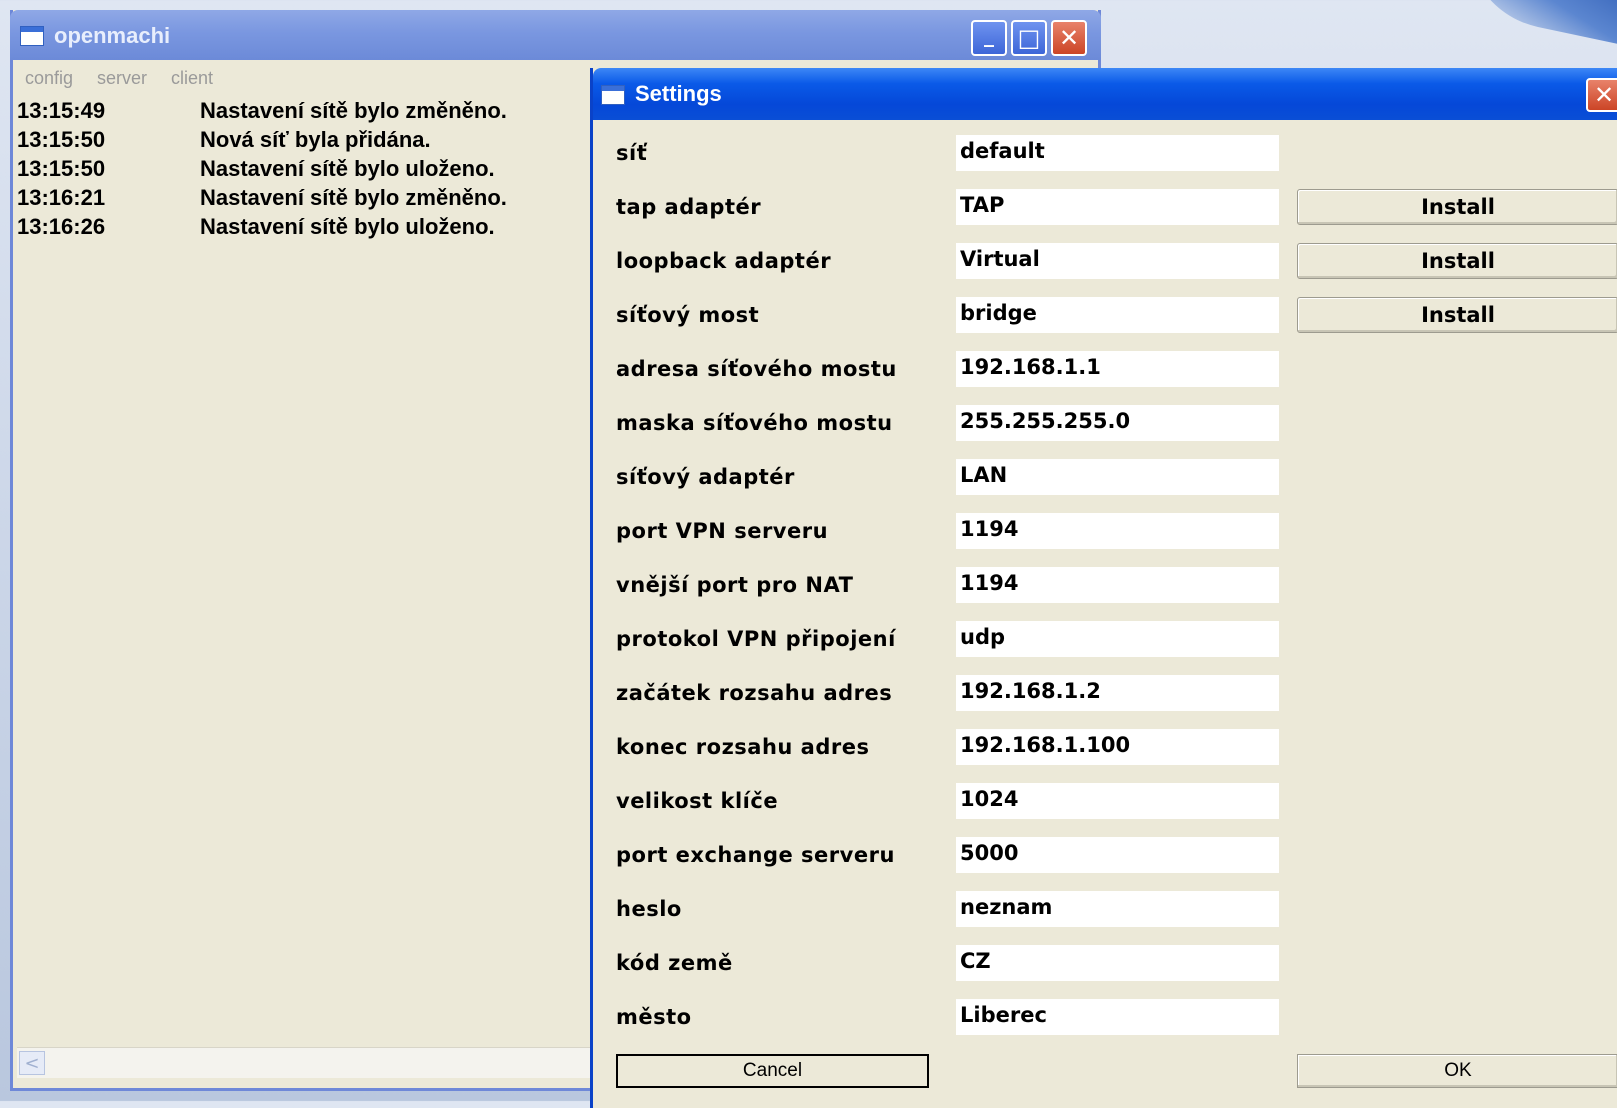 The width and height of the screenshot is (1617, 1108). I want to click on bridge-address-input: 192.168.1.1, so click(1117, 369).